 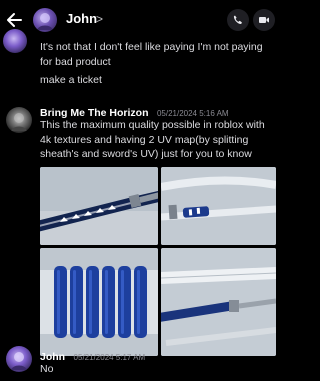 I want to click on video-camera-icon, so click(x=264, y=20).